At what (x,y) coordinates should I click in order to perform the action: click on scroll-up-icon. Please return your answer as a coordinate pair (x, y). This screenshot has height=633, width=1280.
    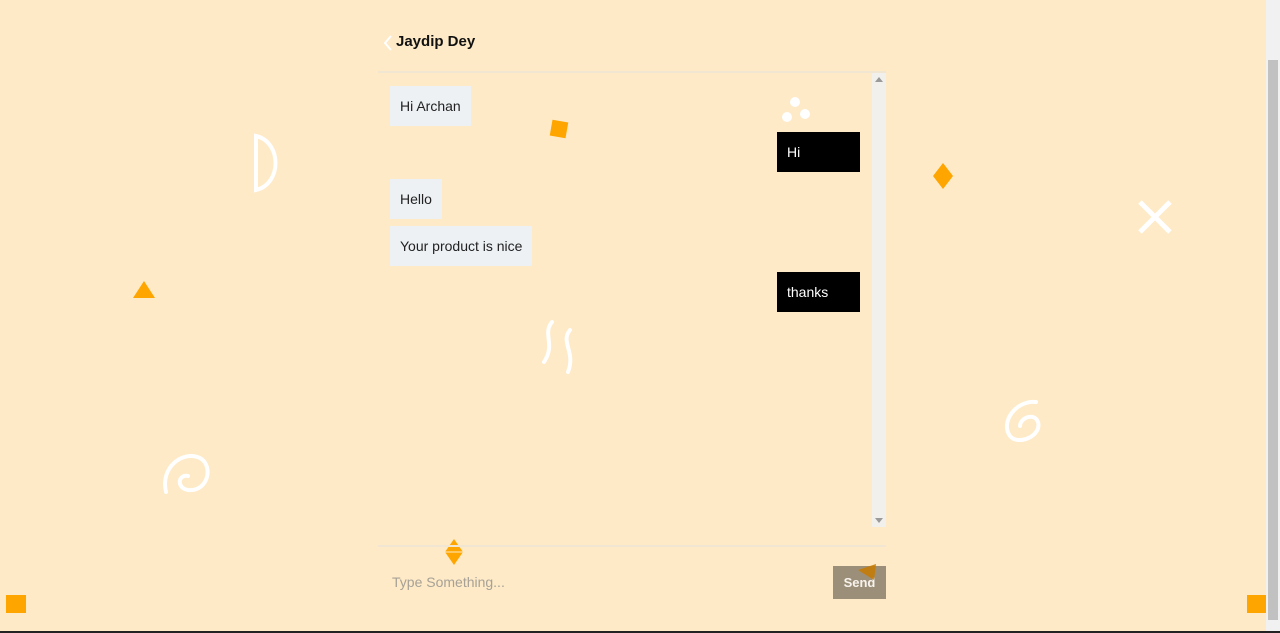
    Looking at the image, I should click on (879, 79).